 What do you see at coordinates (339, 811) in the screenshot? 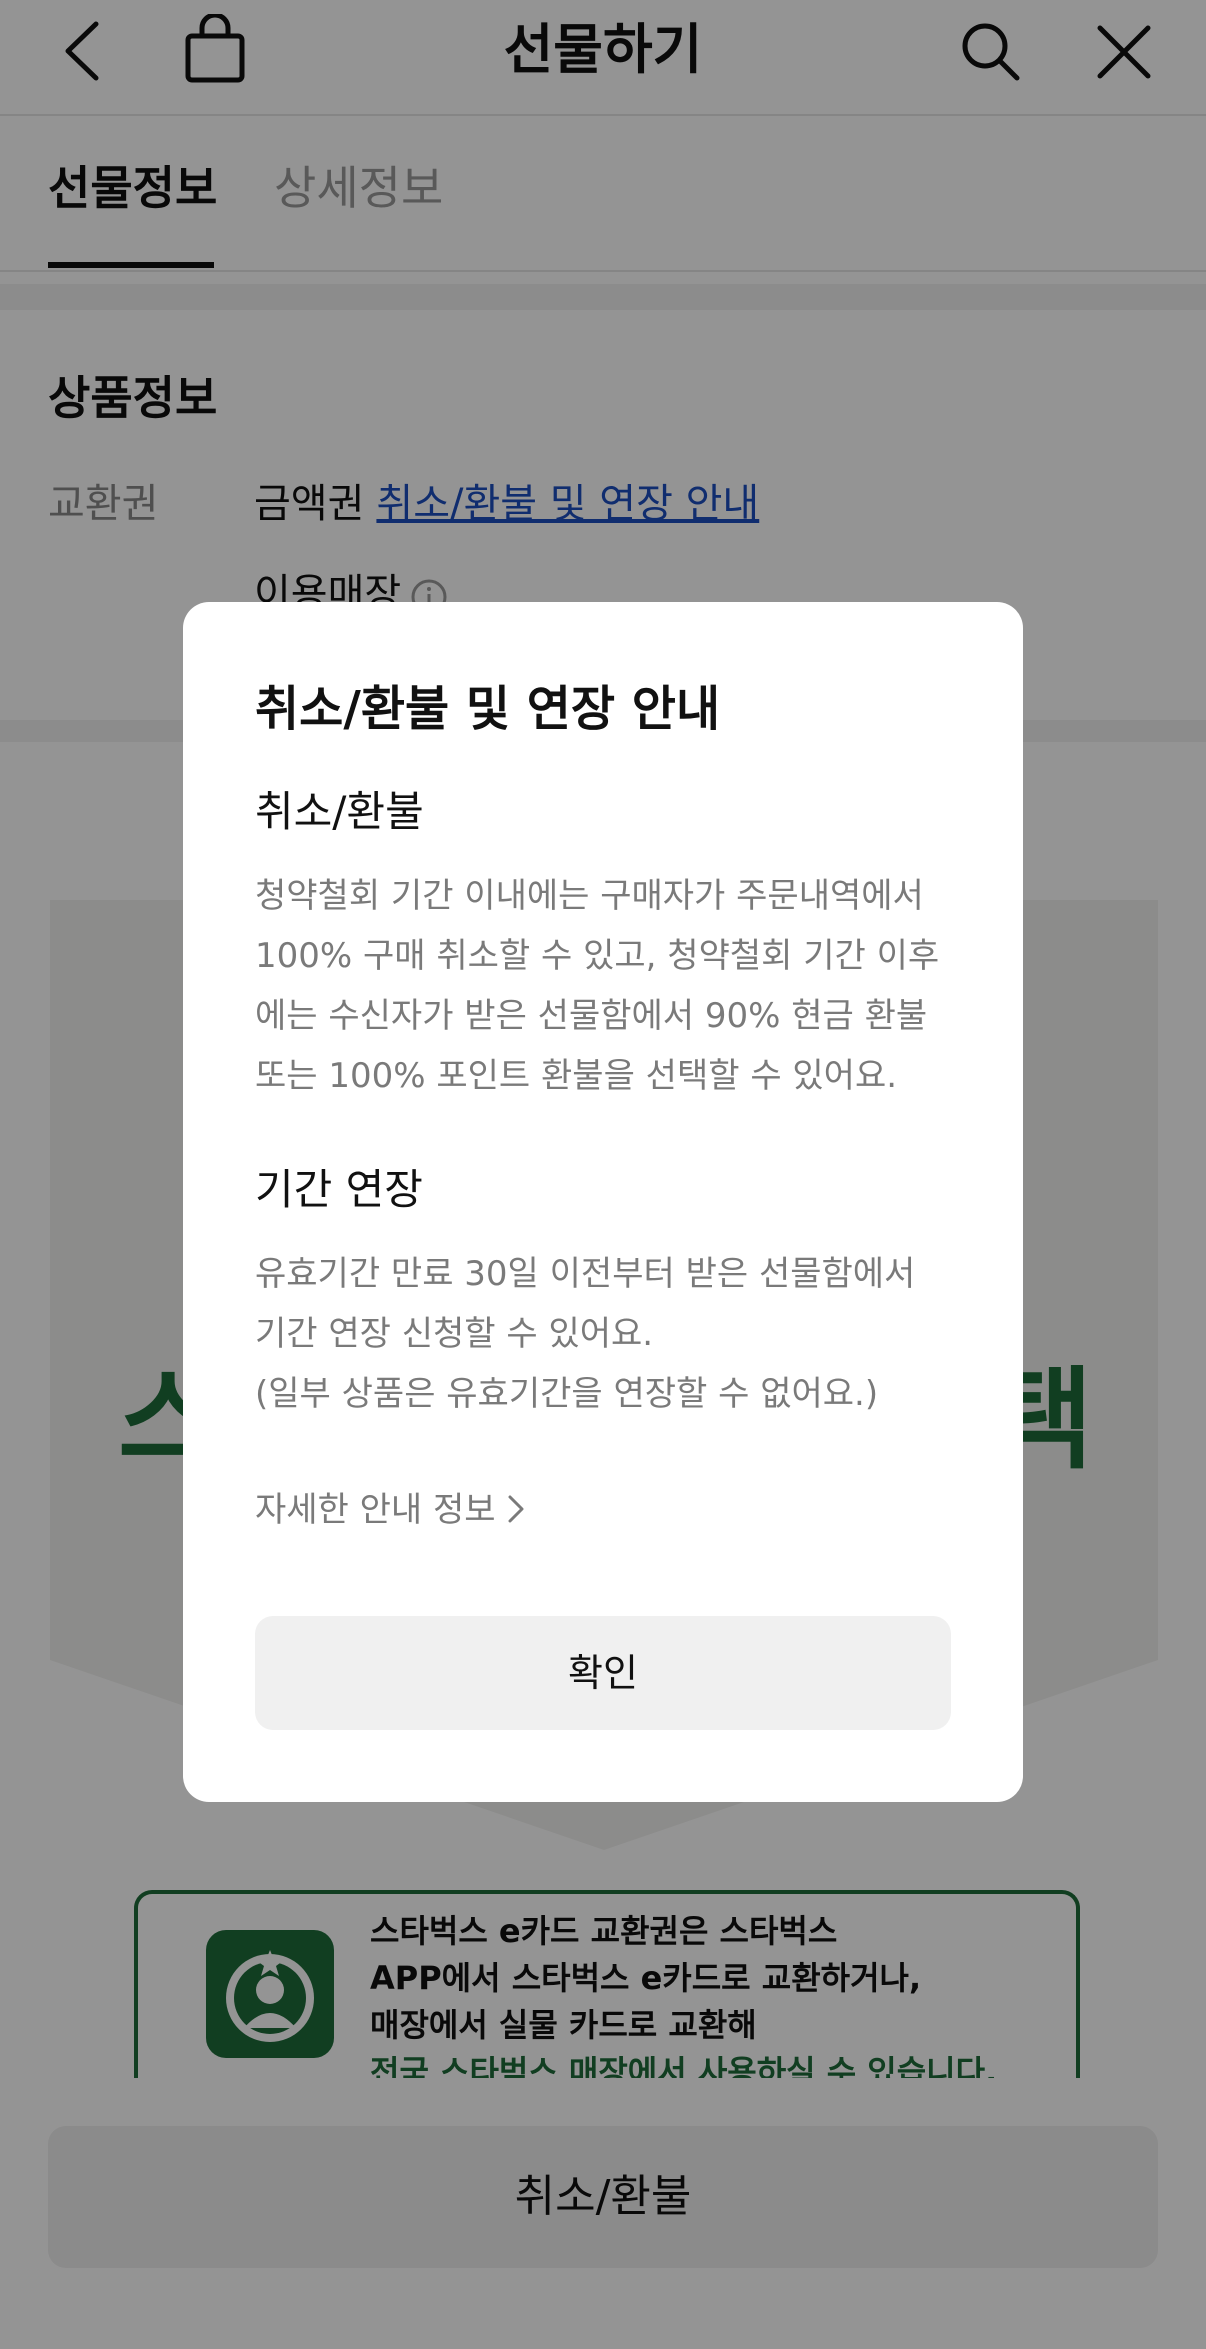
I see `cancel-refund-heading: 취소/환불` at bounding box center [339, 811].